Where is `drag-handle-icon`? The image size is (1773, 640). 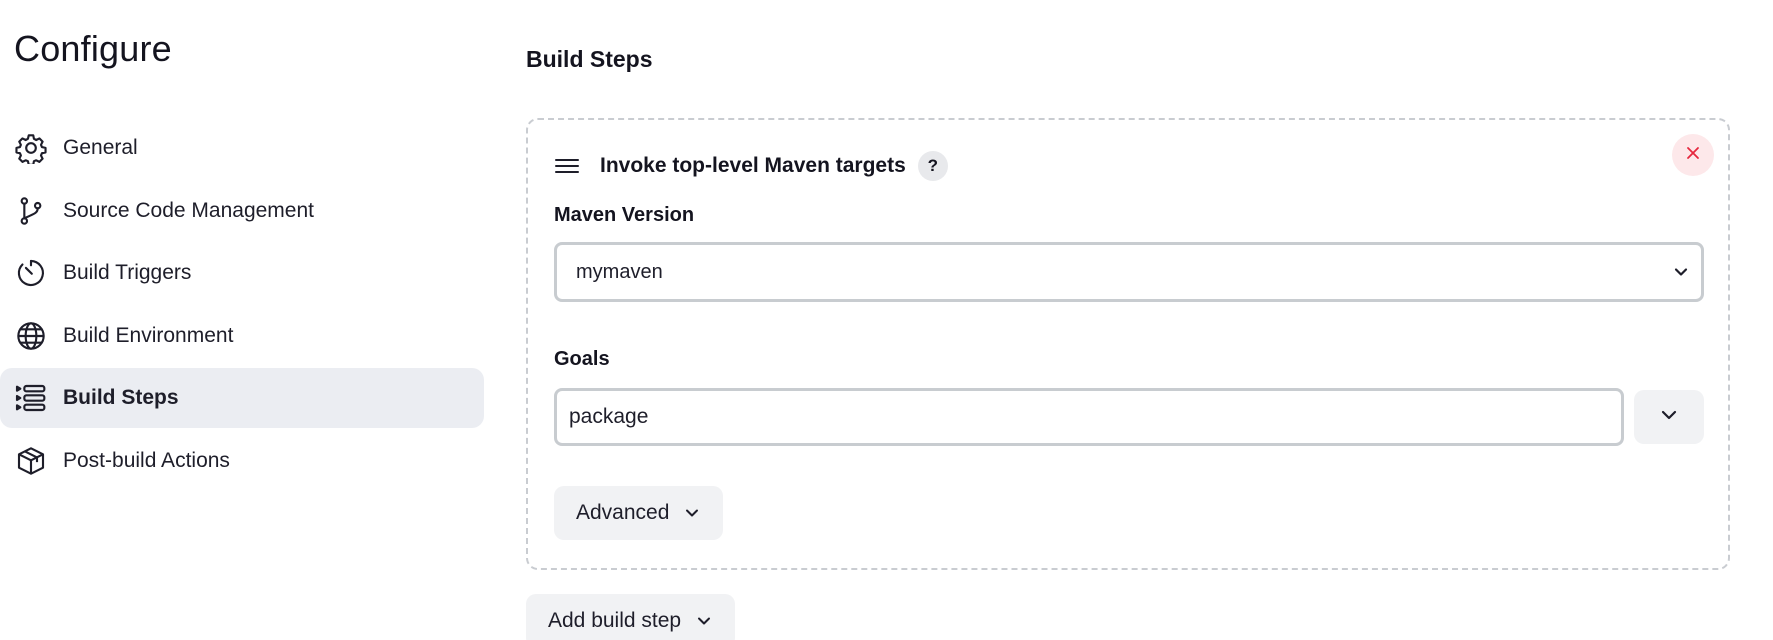 drag-handle-icon is located at coordinates (567, 166).